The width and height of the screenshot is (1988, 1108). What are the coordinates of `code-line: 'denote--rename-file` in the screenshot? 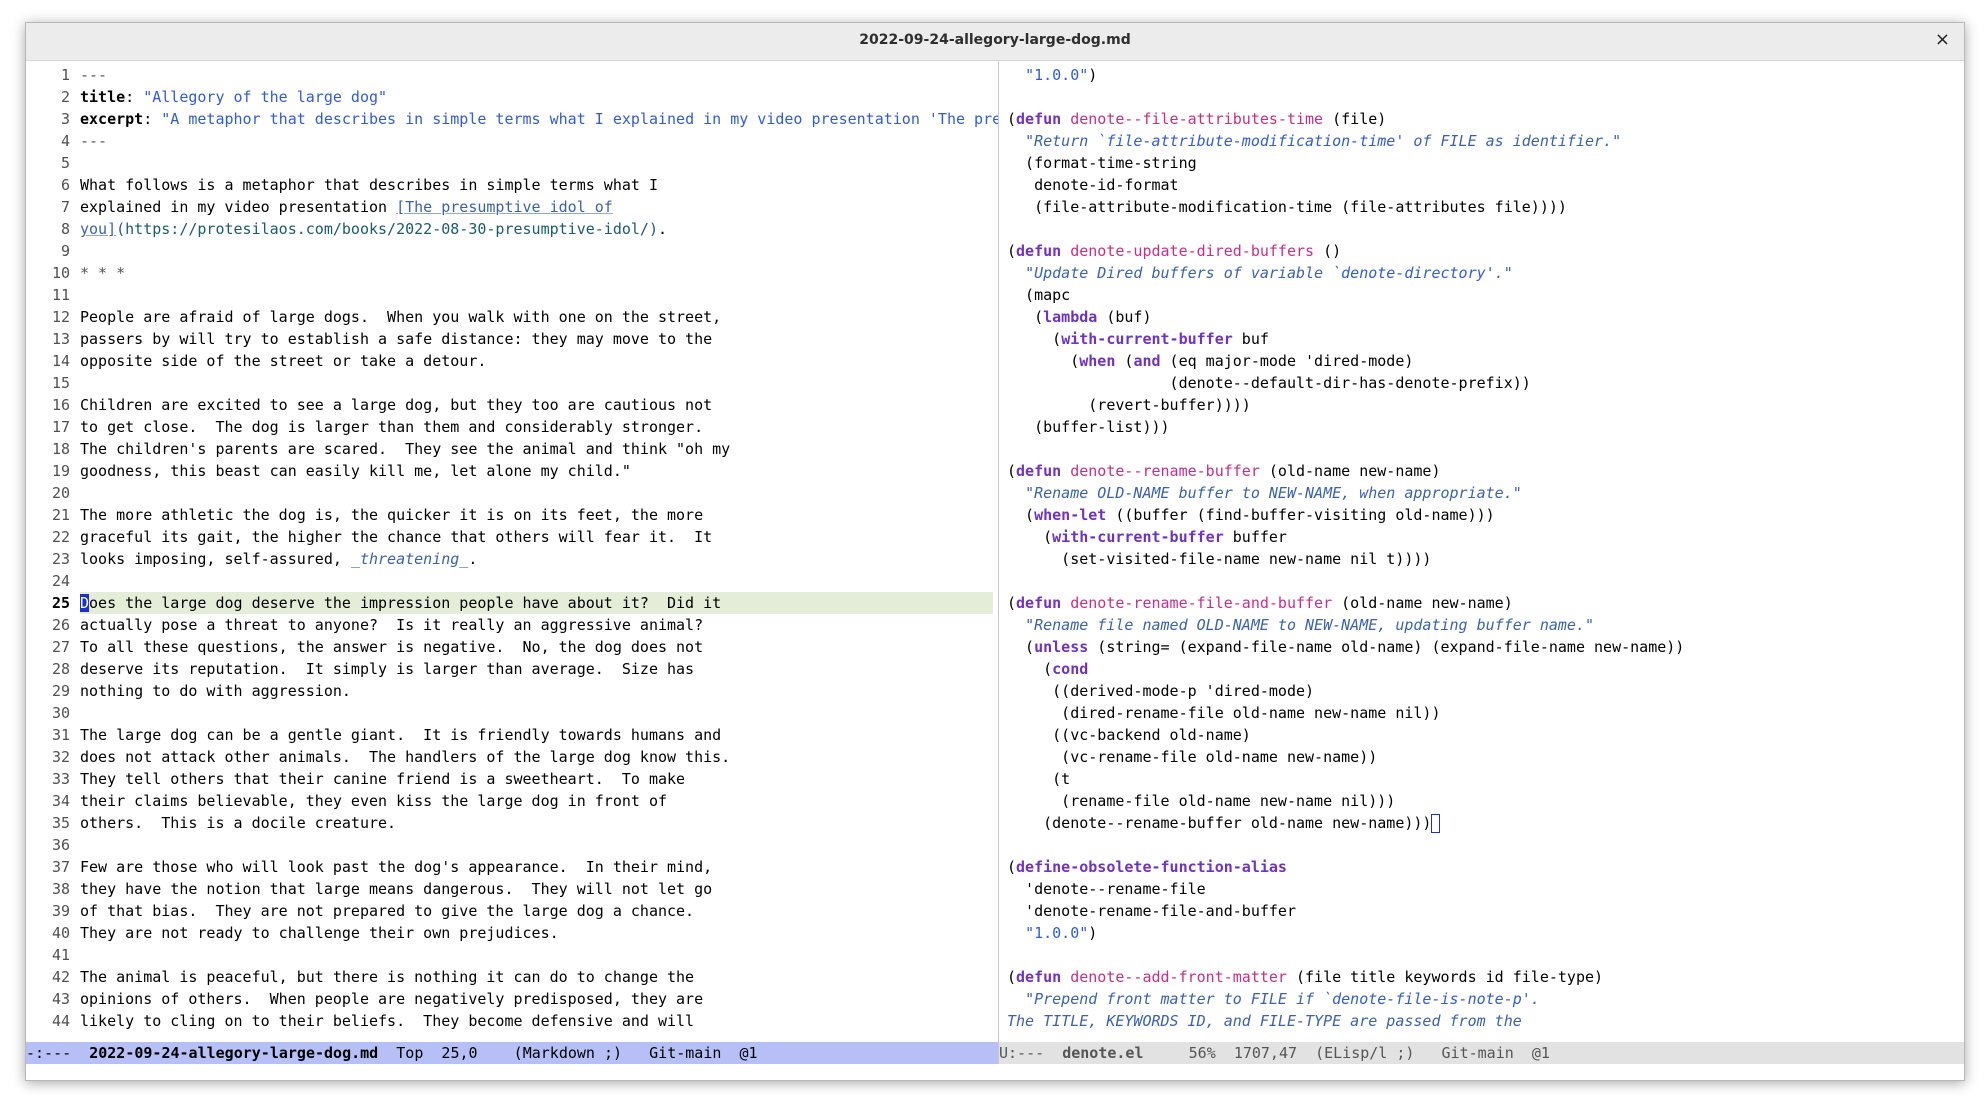 It's located at (1481, 889).